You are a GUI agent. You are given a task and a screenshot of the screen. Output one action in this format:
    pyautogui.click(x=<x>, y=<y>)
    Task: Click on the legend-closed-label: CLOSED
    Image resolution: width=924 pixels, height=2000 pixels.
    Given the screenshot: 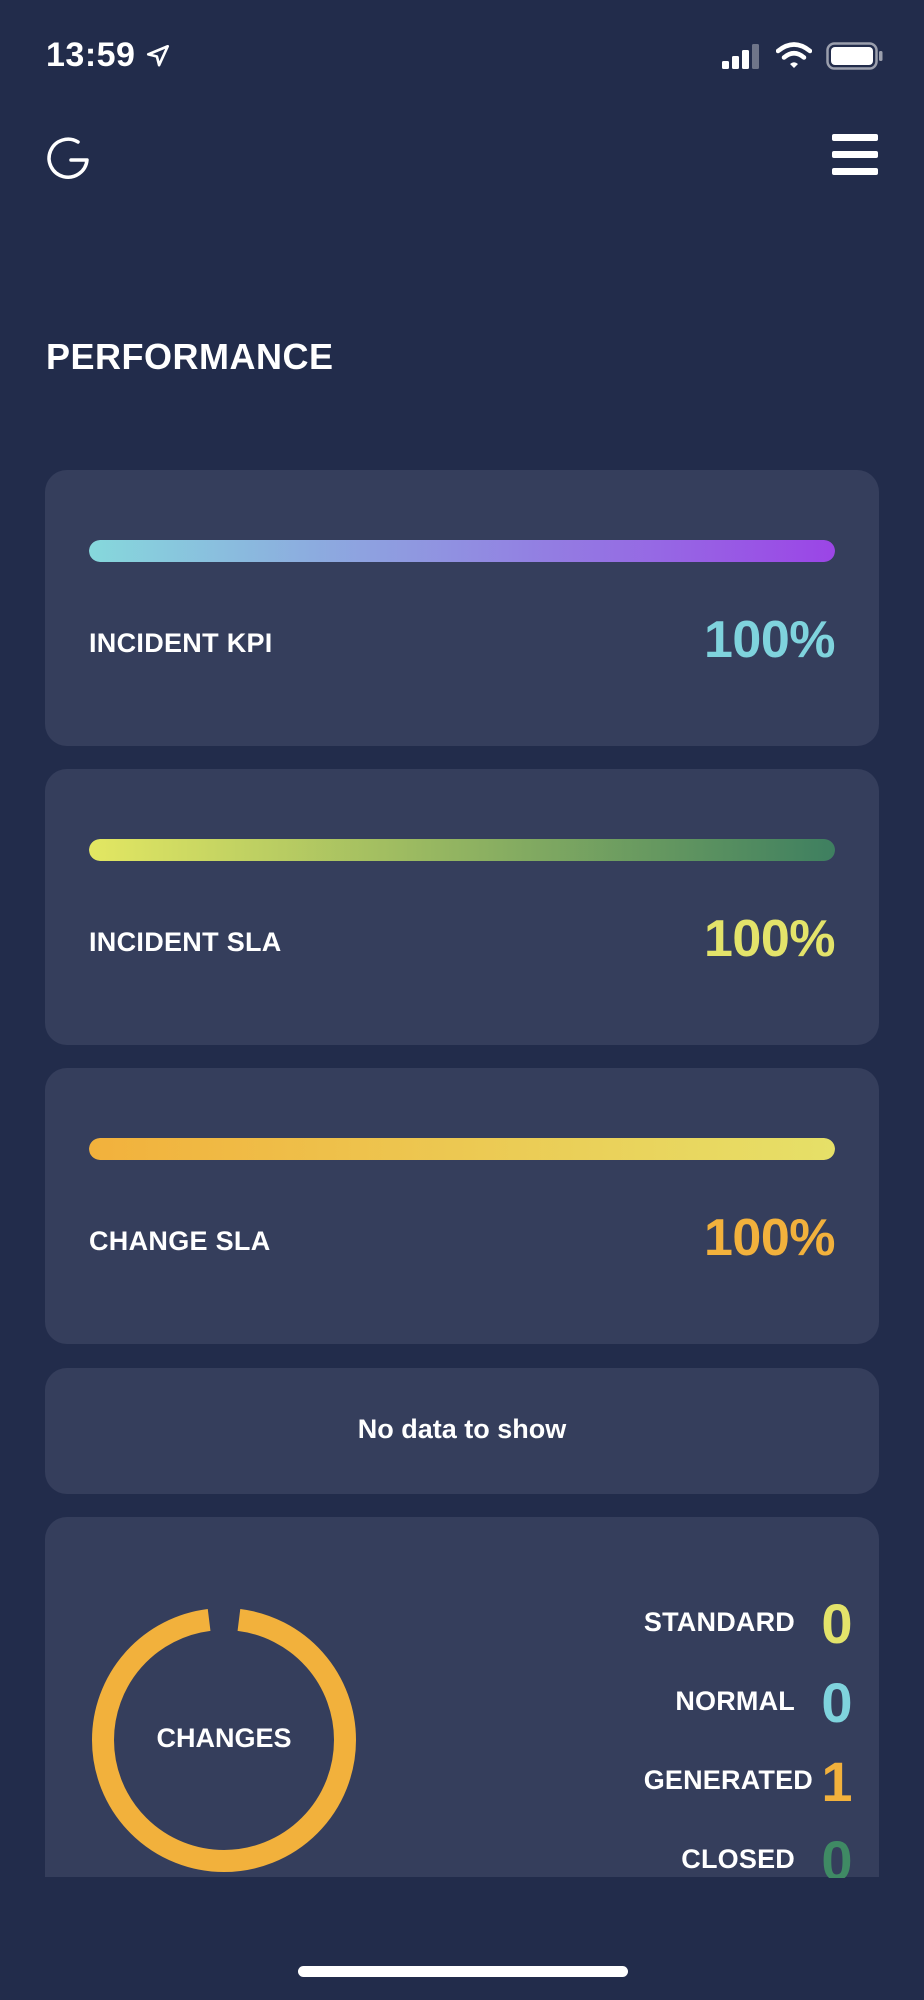 What is the action you would take?
    pyautogui.click(x=738, y=1859)
    